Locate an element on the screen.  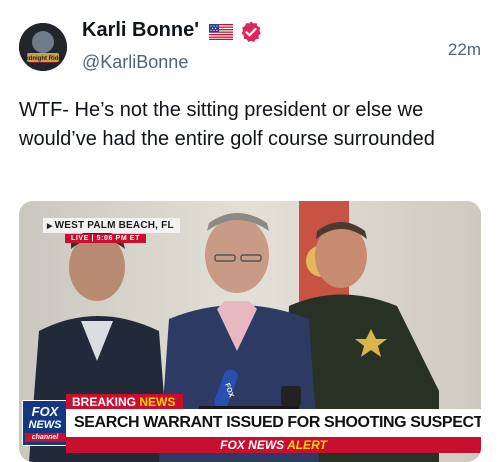
fox-news-alert-bar: FOX NEWS ALERT is located at coordinates (273, 445).